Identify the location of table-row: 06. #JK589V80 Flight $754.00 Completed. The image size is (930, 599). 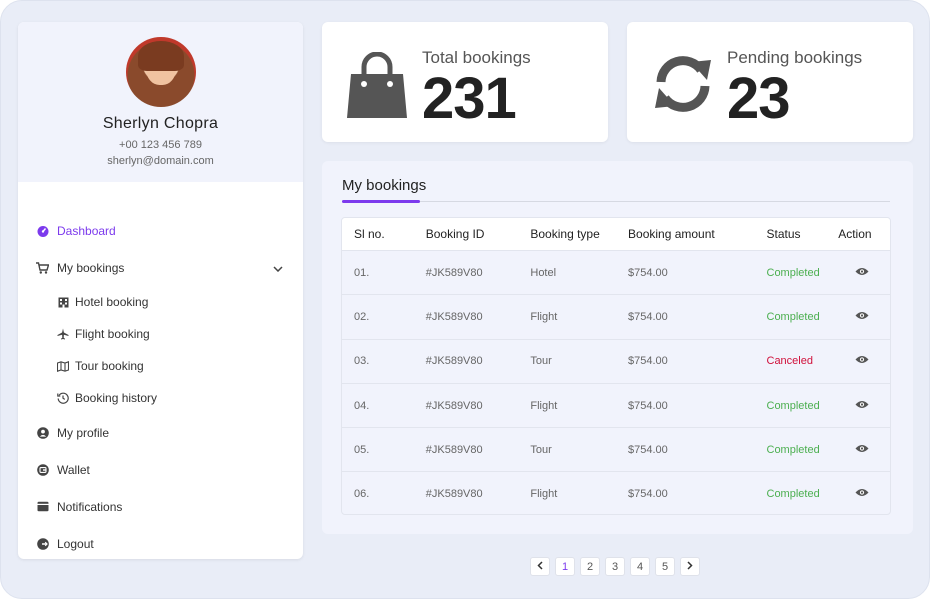
(616, 492).